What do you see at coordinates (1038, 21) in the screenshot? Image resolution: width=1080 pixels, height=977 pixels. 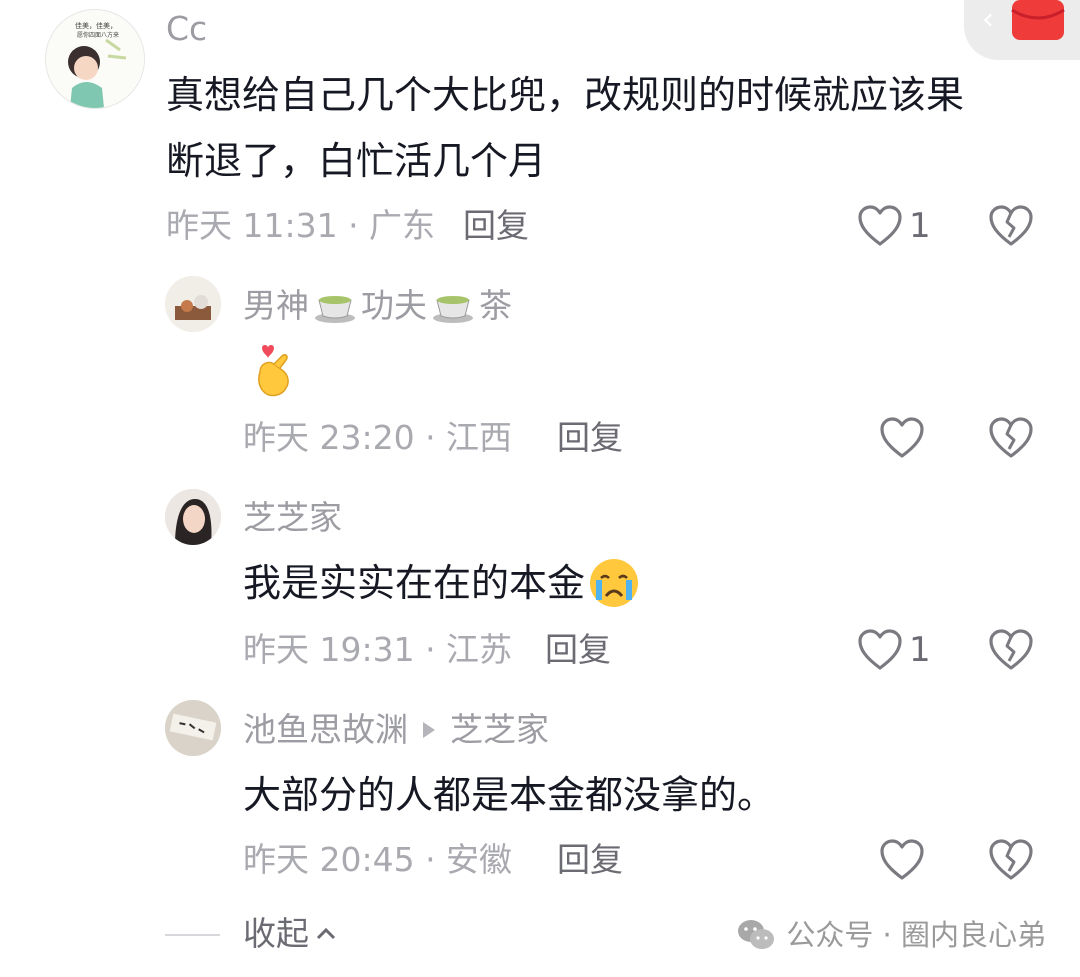 I see `red-packet-icon` at bounding box center [1038, 21].